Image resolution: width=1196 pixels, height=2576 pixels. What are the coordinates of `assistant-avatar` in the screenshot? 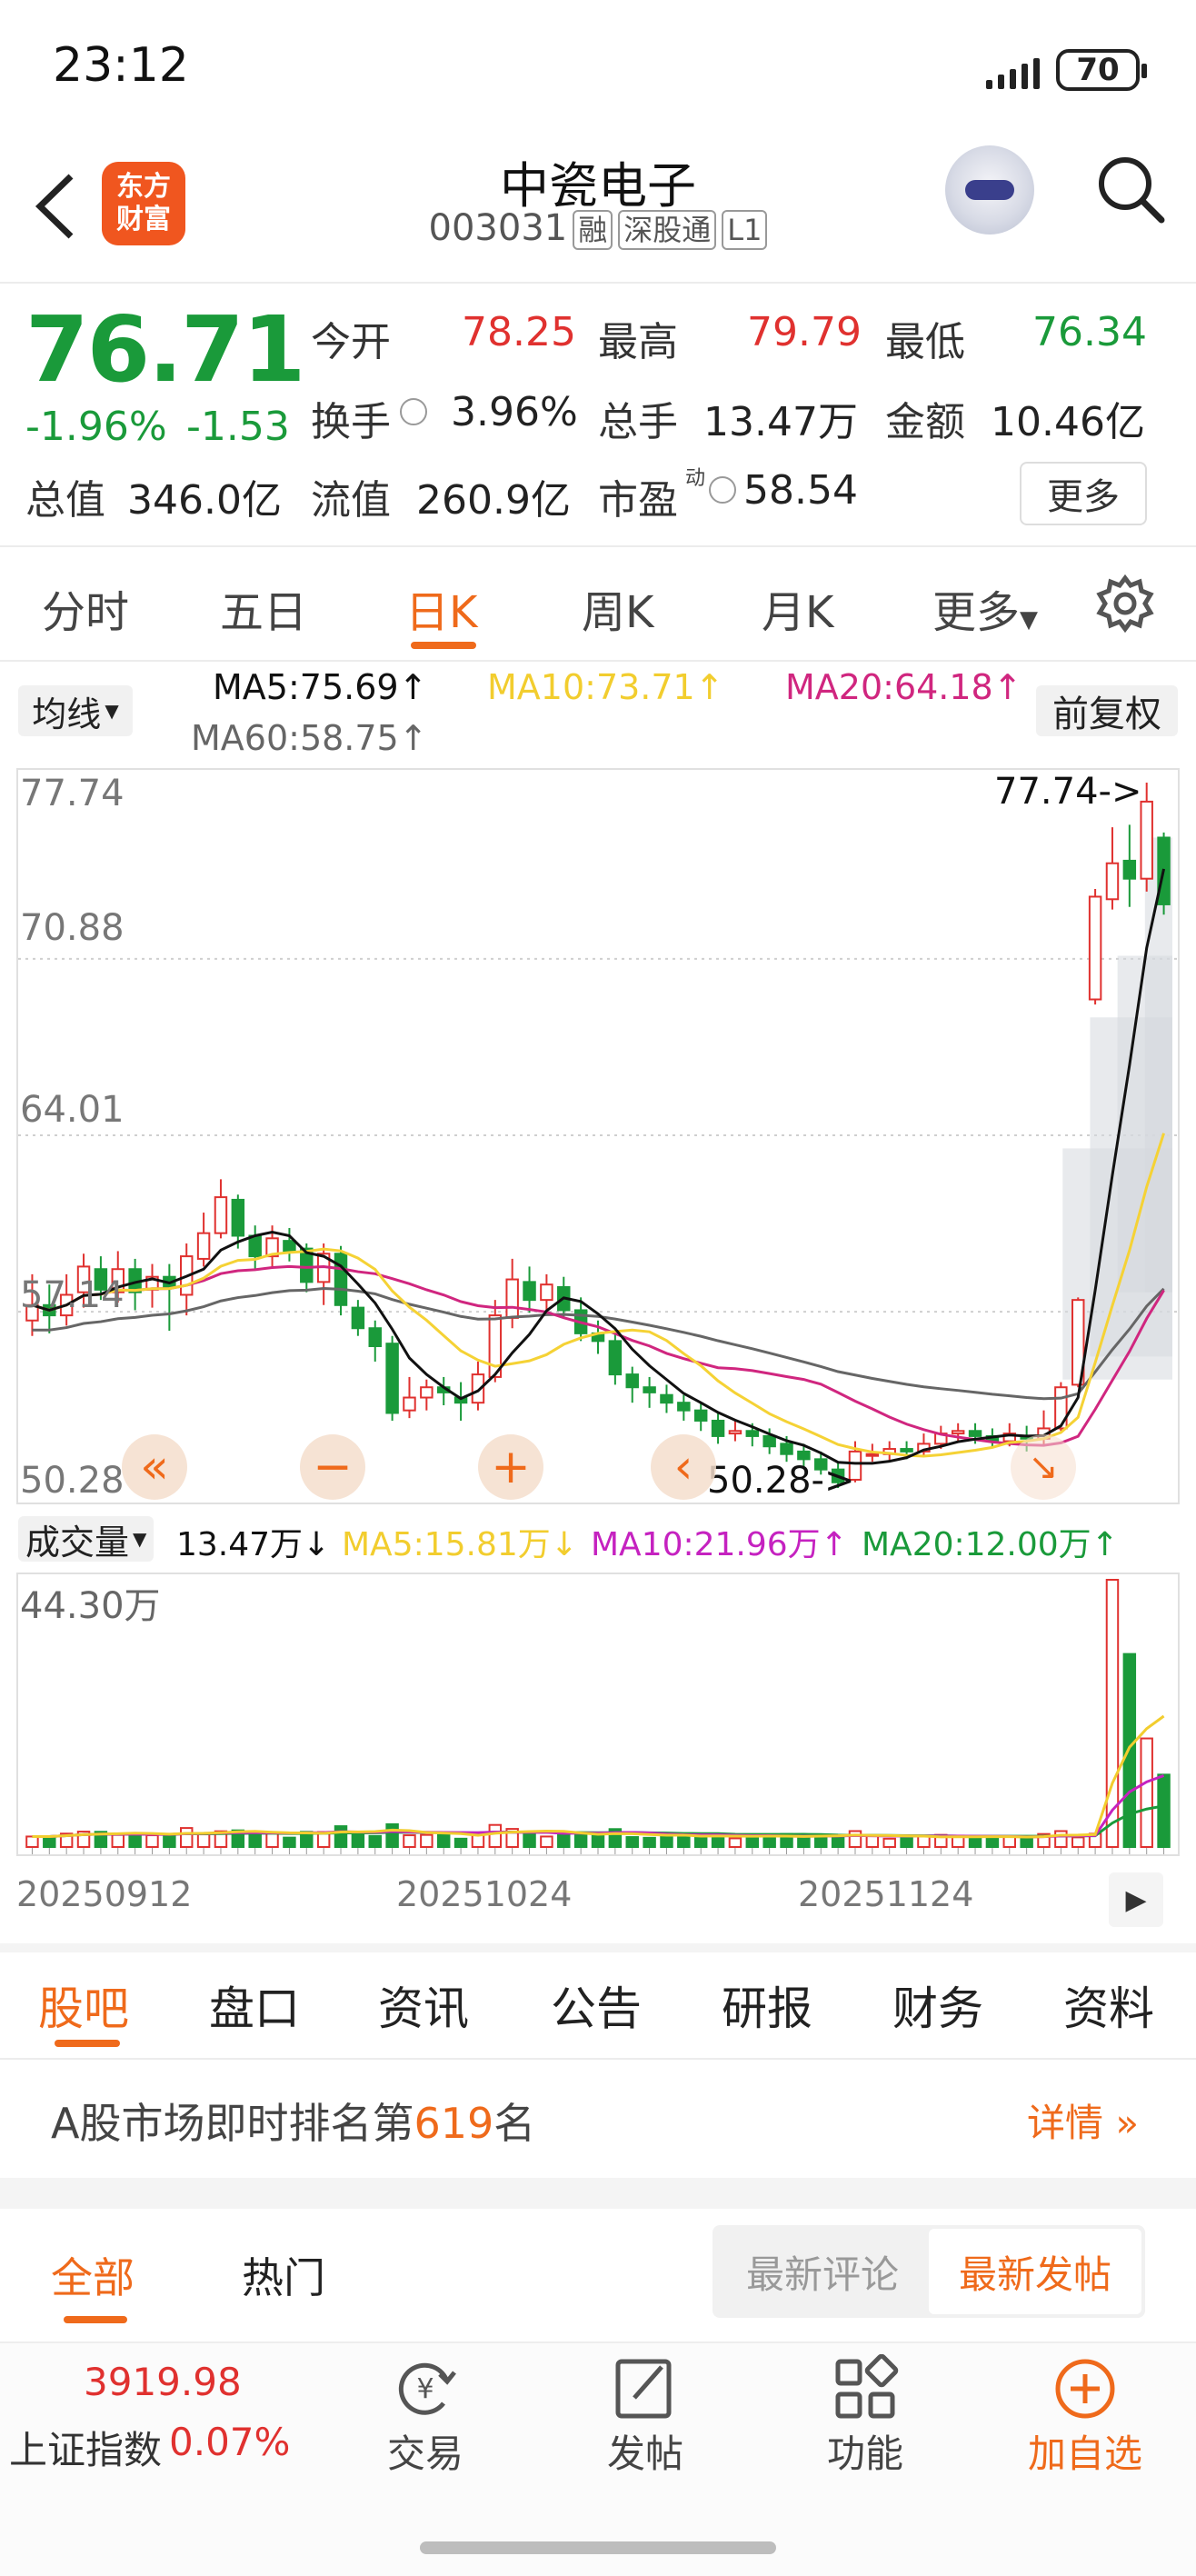 It's located at (989, 190).